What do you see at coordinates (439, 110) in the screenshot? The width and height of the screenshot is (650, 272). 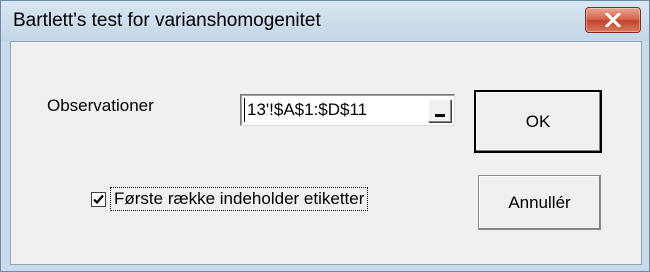 I see `collapse-dialog-button` at bounding box center [439, 110].